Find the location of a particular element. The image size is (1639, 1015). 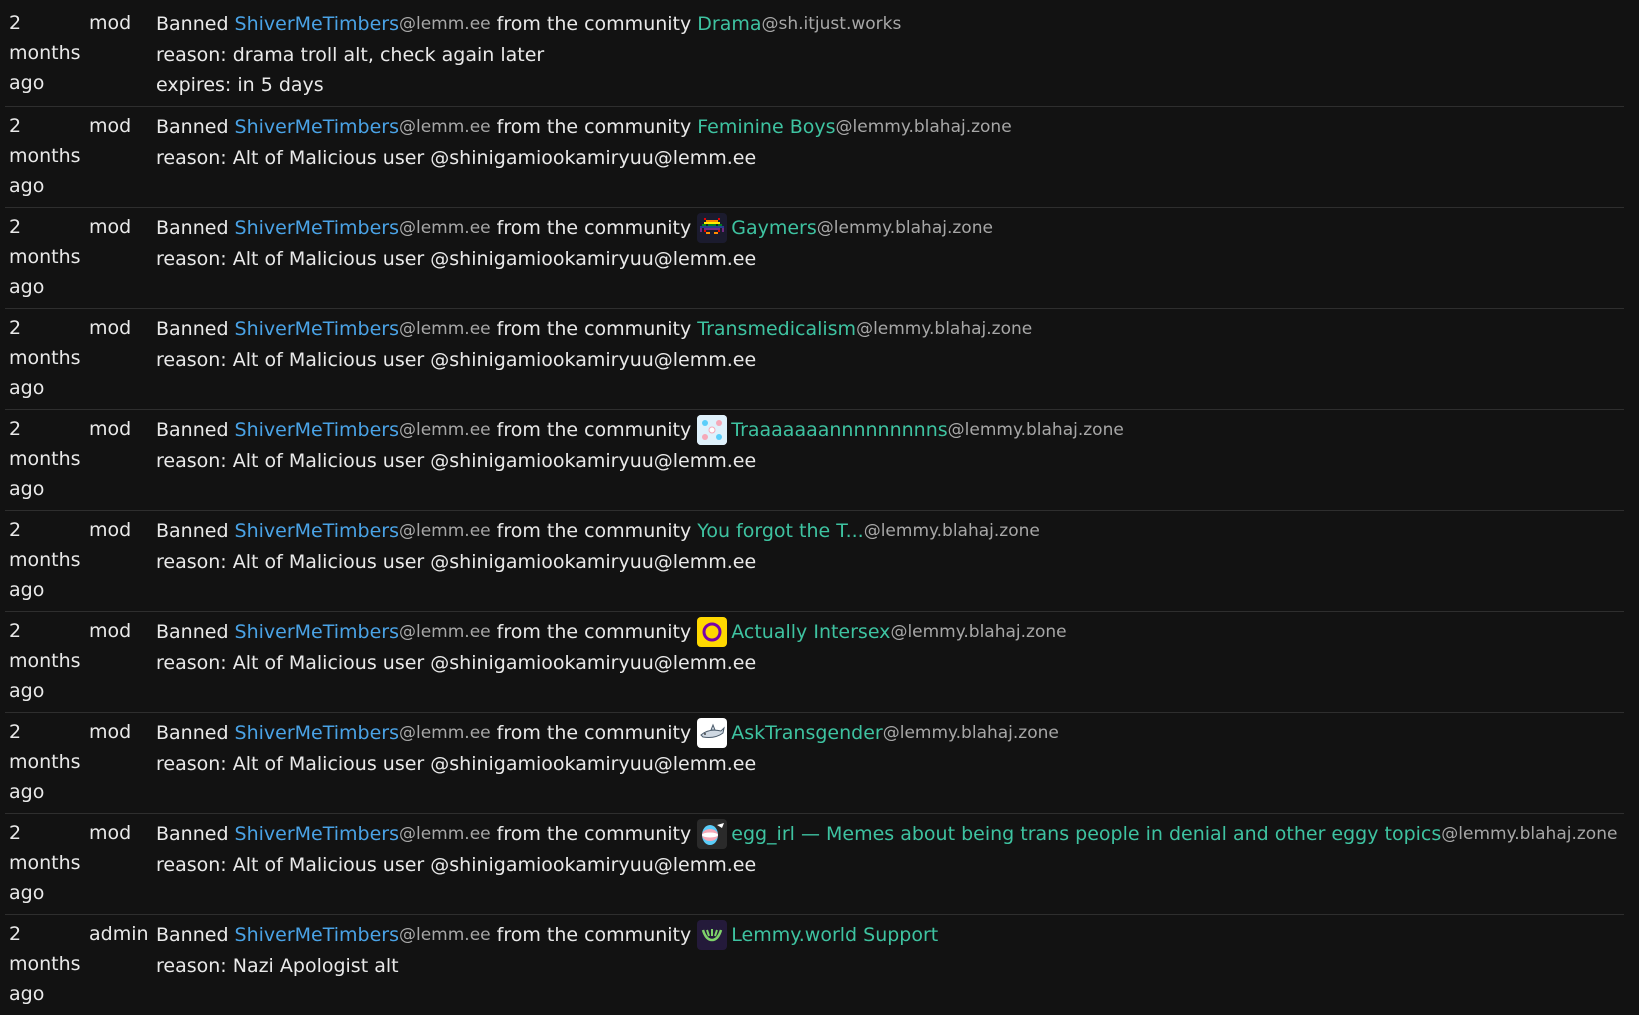

intersex-ring-icon is located at coordinates (712, 632).